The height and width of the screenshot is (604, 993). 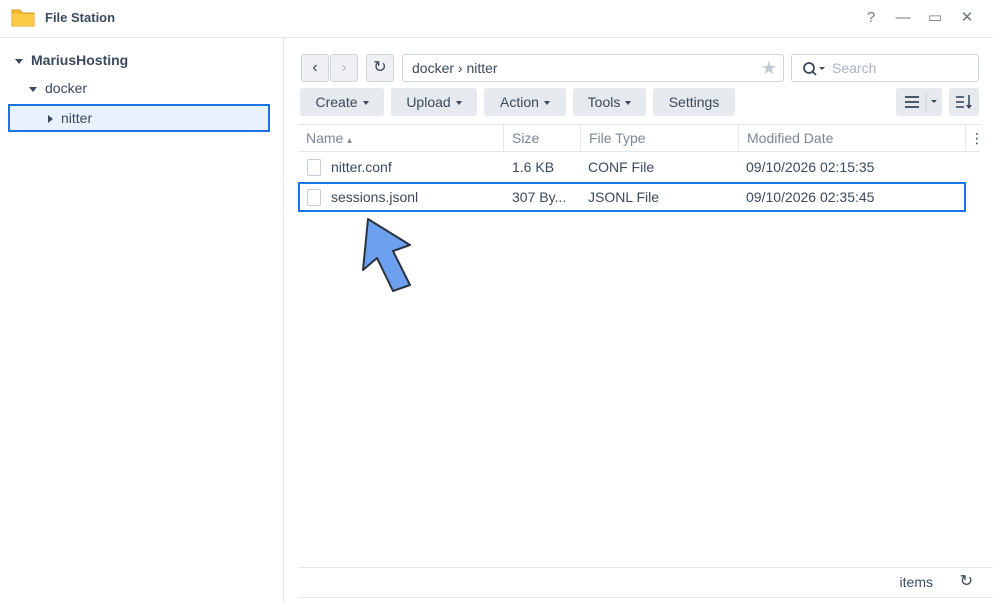 What do you see at coordinates (428, 102) in the screenshot?
I see `upload-label: Upload` at bounding box center [428, 102].